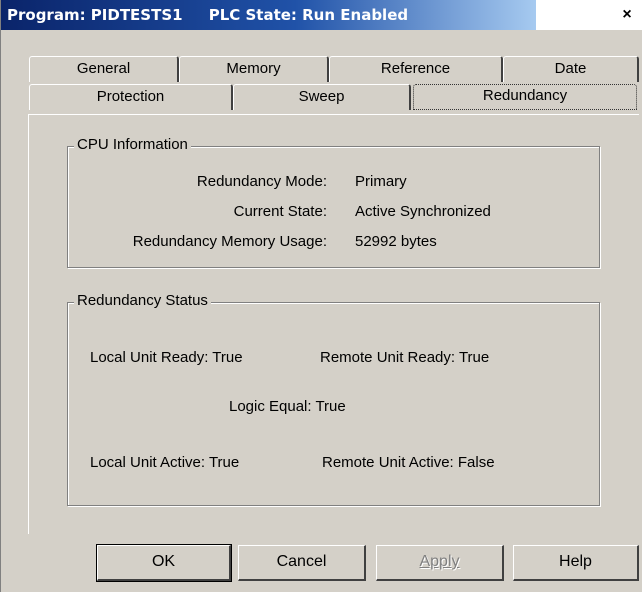  What do you see at coordinates (280, 211) in the screenshot?
I see `current-state-label: Current State:` at bounding box center [280, 211].